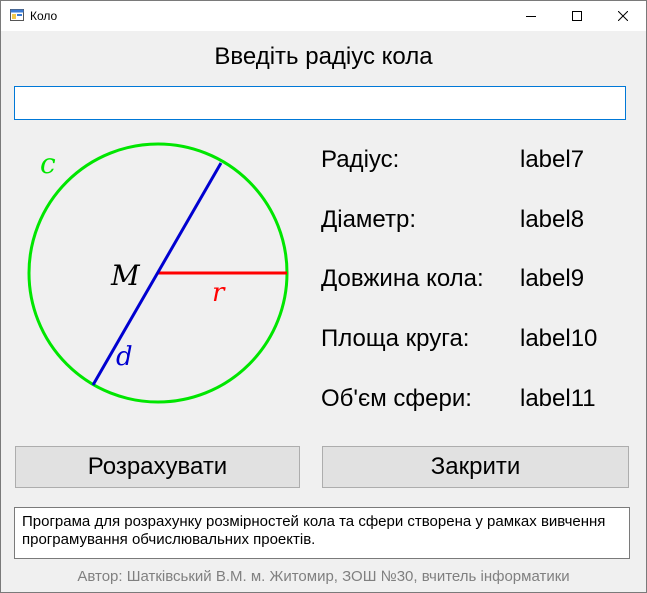 This screenshot has height=593, width=647. Describe the element at coordinates (323, 56) in the screenshot. I see `page-title: Введіть радіус кола` at that location.